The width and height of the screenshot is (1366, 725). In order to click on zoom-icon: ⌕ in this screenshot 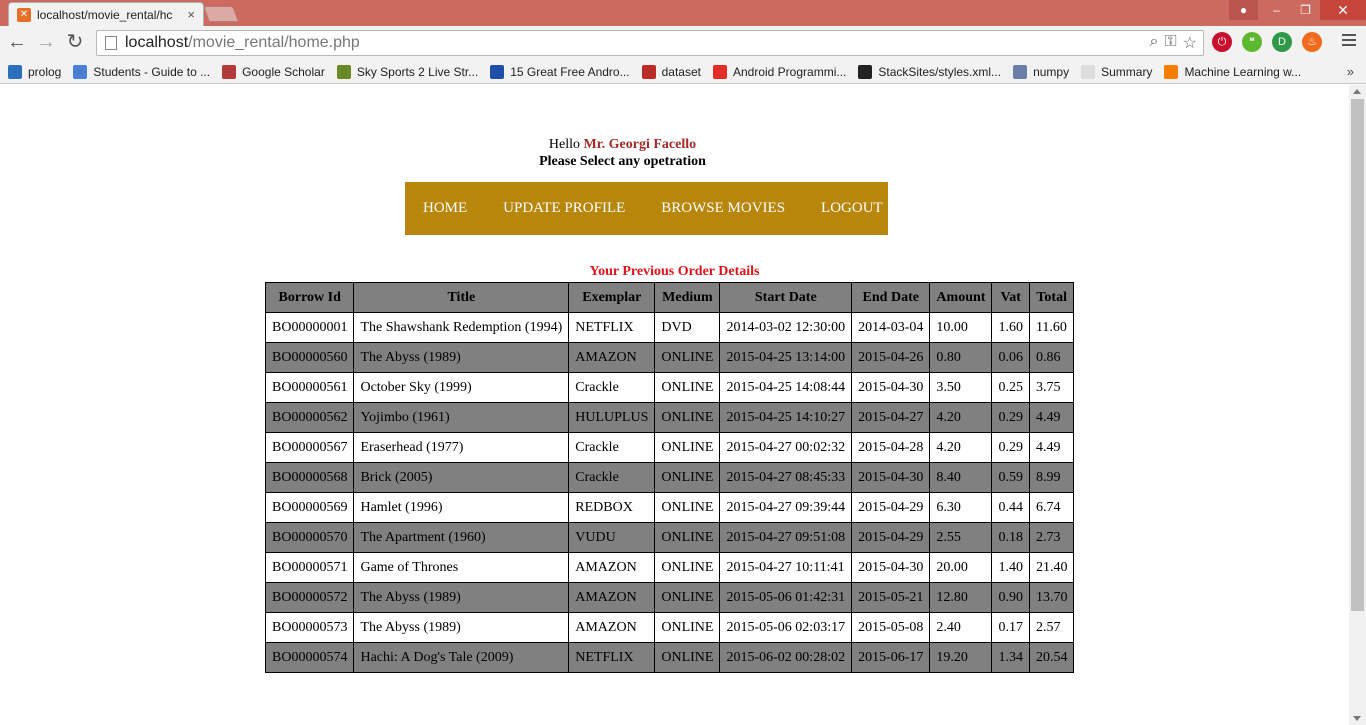, I will do `click(1154, 43)`.